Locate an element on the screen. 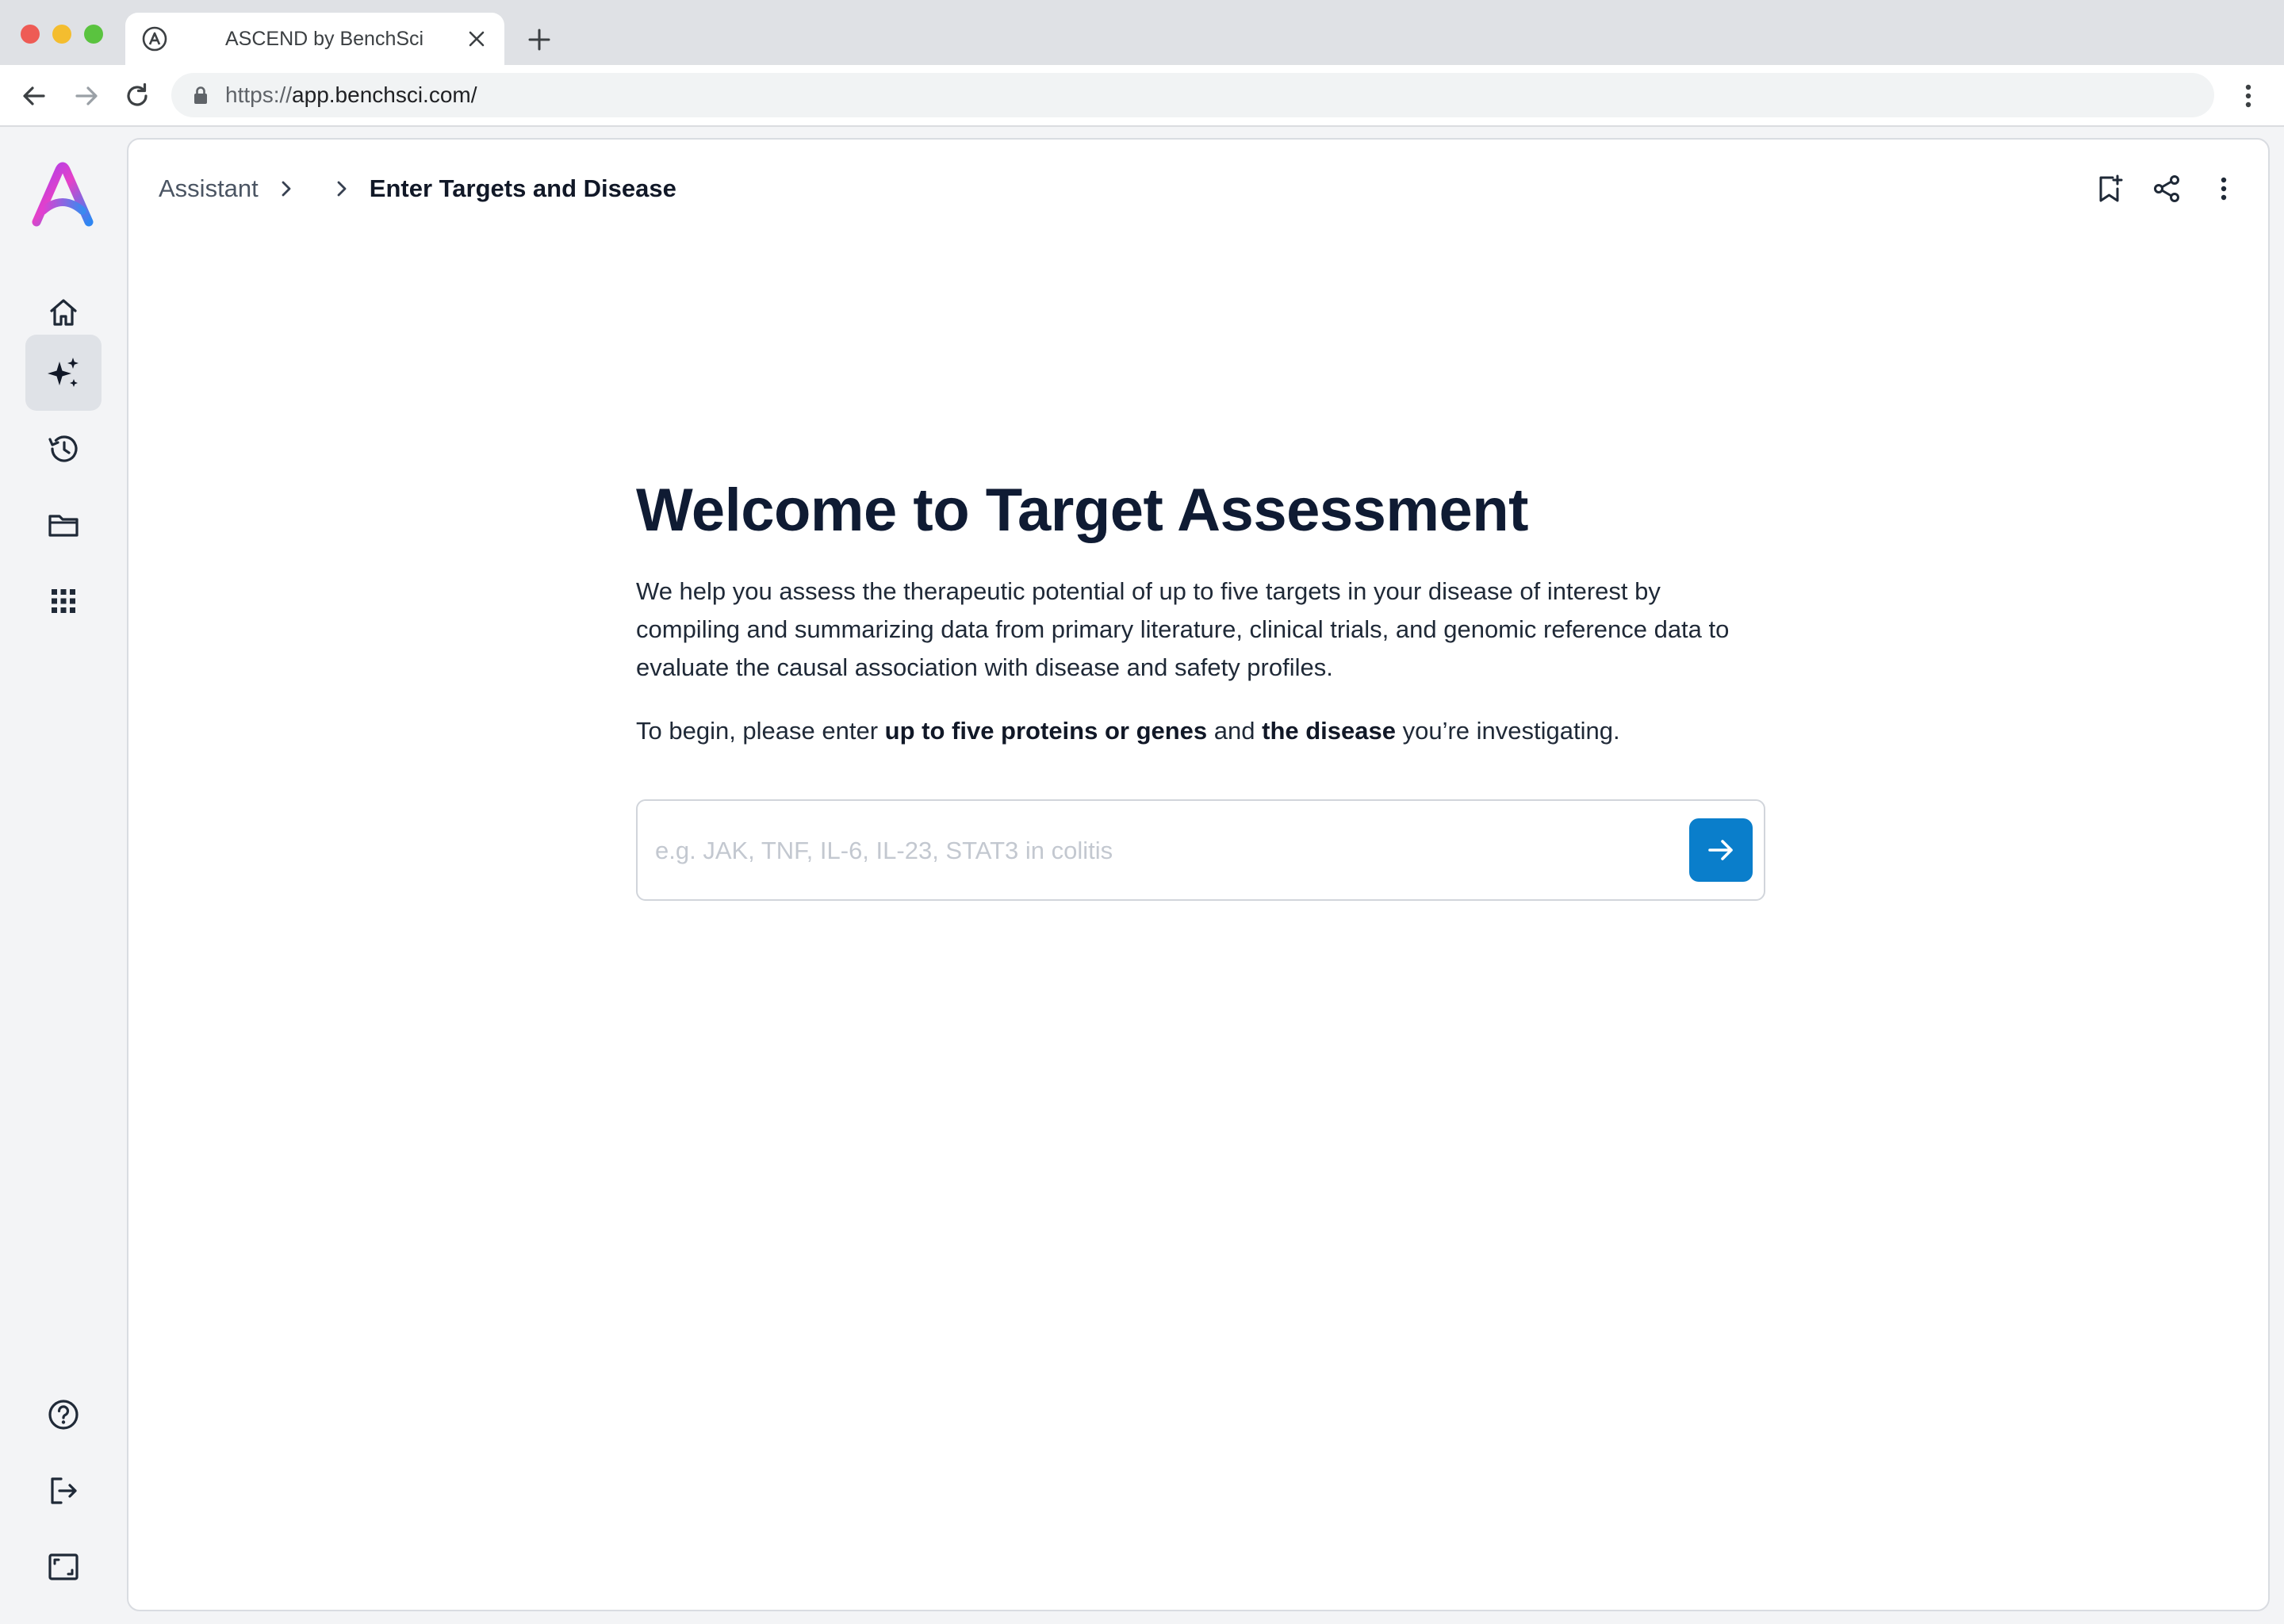 This screenshot has width=2284, height=1624. browser-toolbar: https://app.benchsci.com/ is located at coordinates (1142, 96).